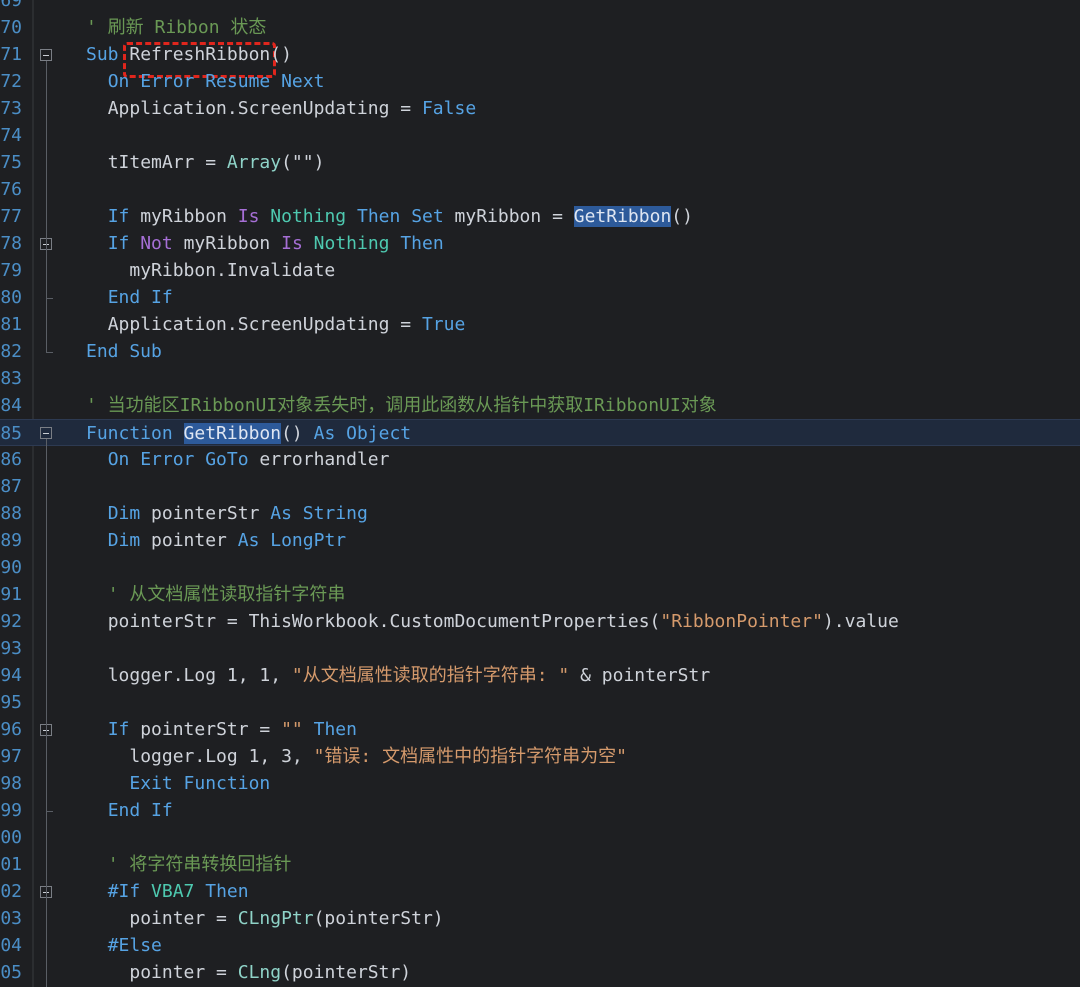 The height and width of the screenshot is (987, 1080). Describe the element at coordinates (189, 864) in the screenshot. I see `code-text: ' 将字符串转换回指针` at that location.